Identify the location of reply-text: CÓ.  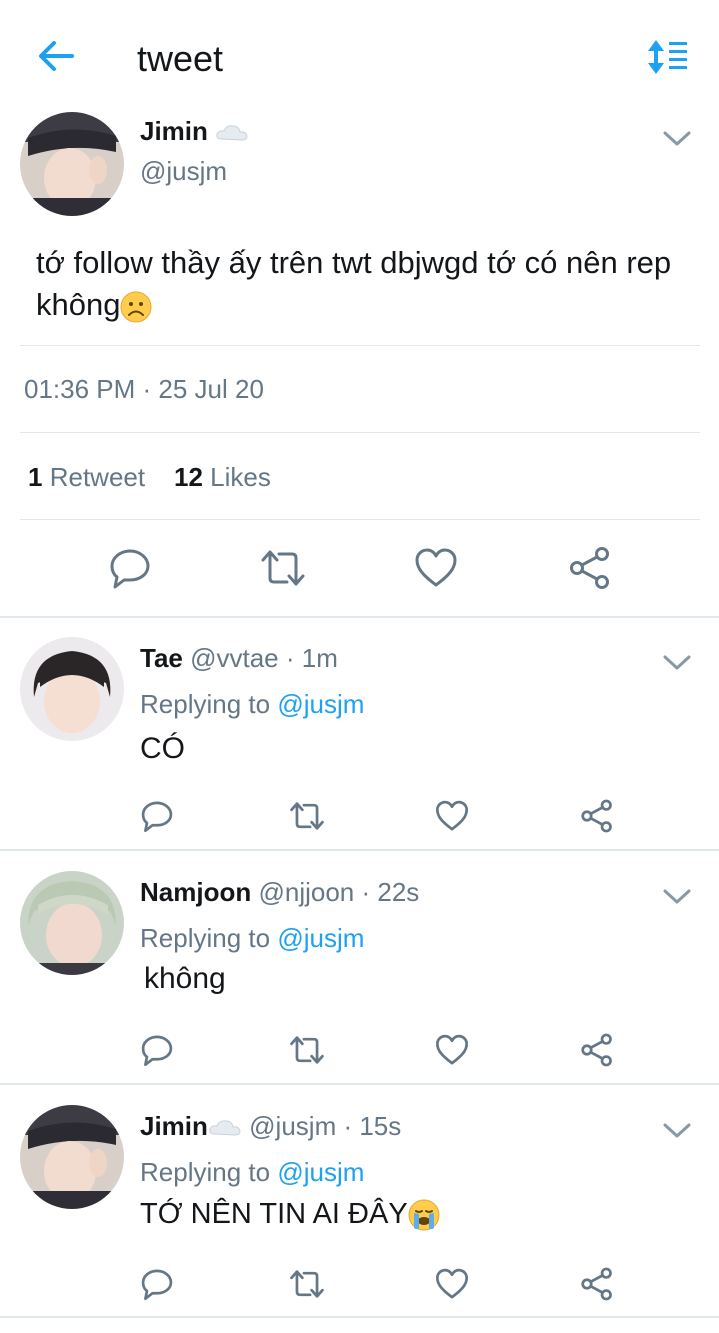
(162, 748).